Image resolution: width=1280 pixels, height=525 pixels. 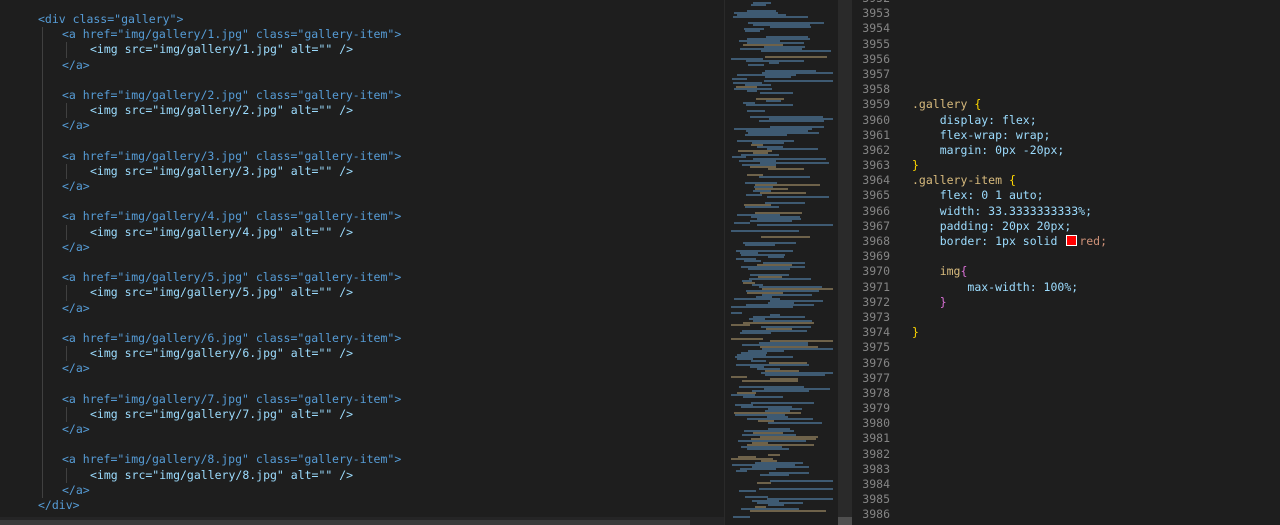 What do you see at coordinates (1072, 240) in the screenshot?
I see `color-swatch-icon` at bounding box center [1072, 240].